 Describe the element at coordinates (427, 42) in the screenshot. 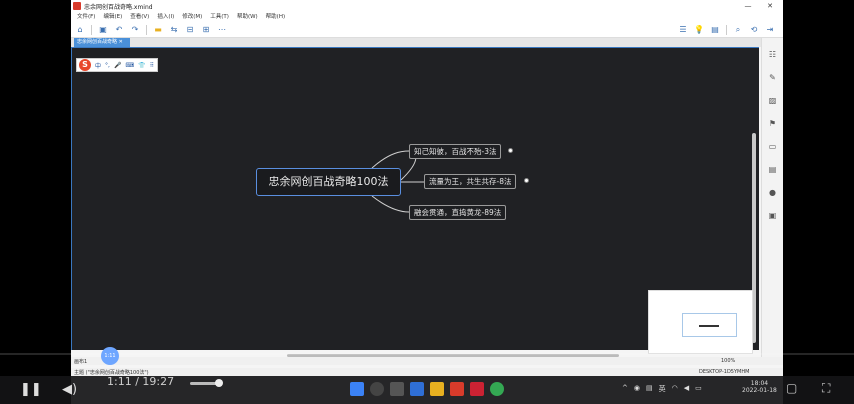

I see `tab-bar: 忠余网创百战奇略 ✕` at that location.